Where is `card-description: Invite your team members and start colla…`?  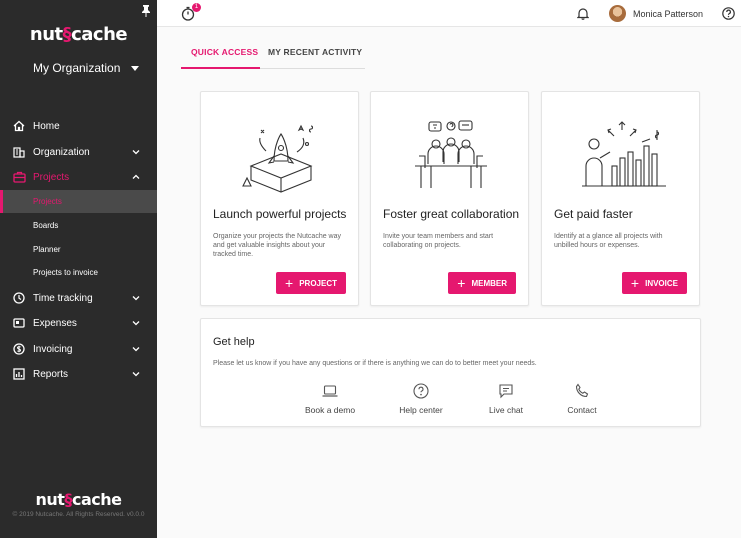
card-description: Invite your team members and start colla… is located at coordinates (438, 241).